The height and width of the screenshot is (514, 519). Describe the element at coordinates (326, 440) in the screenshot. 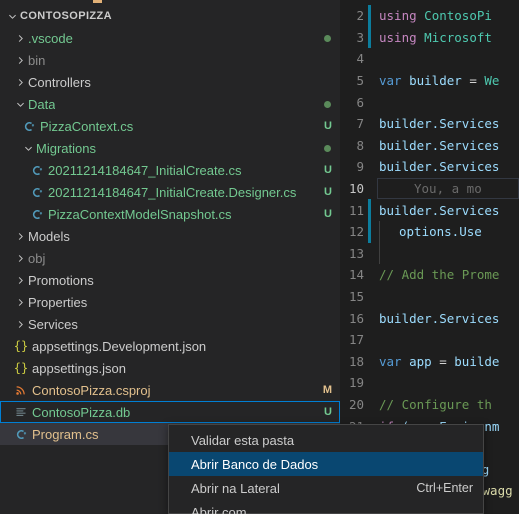

I see `context-menu-item: Validar esta pasta` at that location.